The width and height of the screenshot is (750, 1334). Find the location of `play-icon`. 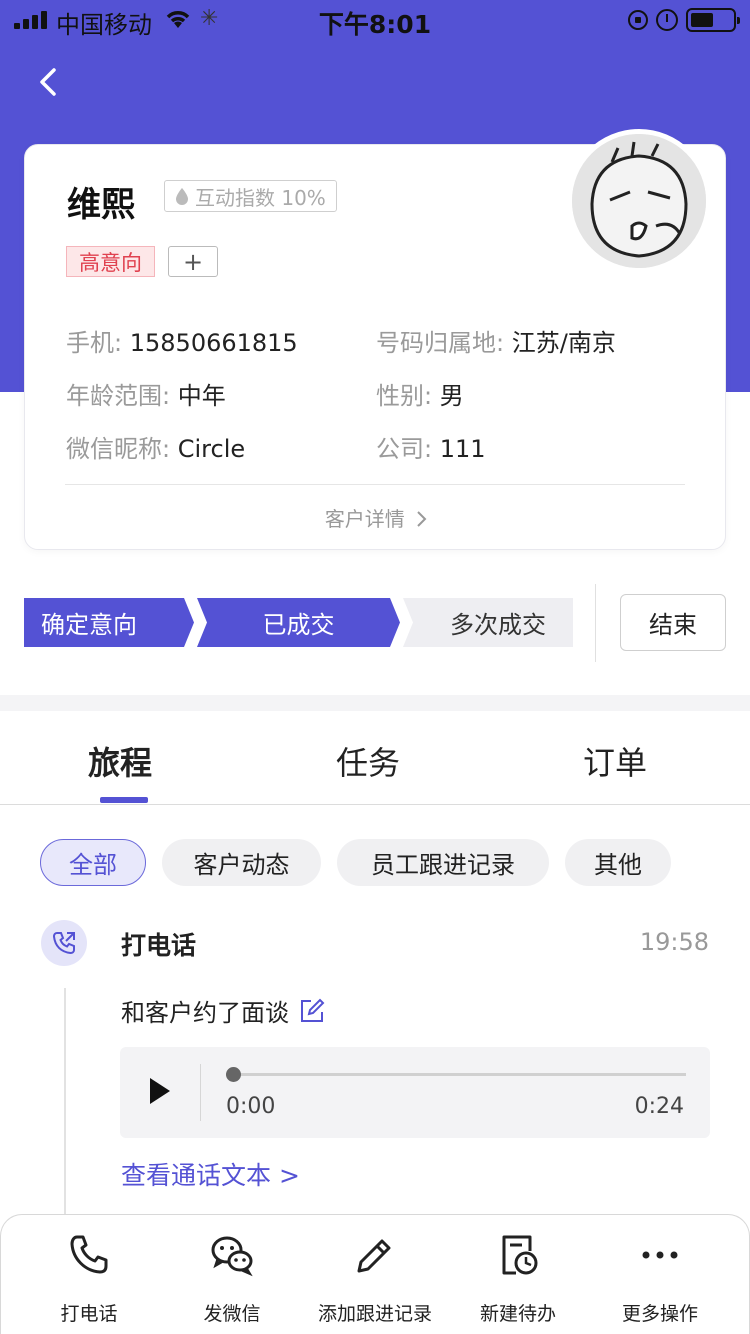

play-icon is located at coordinates (160, 1091).